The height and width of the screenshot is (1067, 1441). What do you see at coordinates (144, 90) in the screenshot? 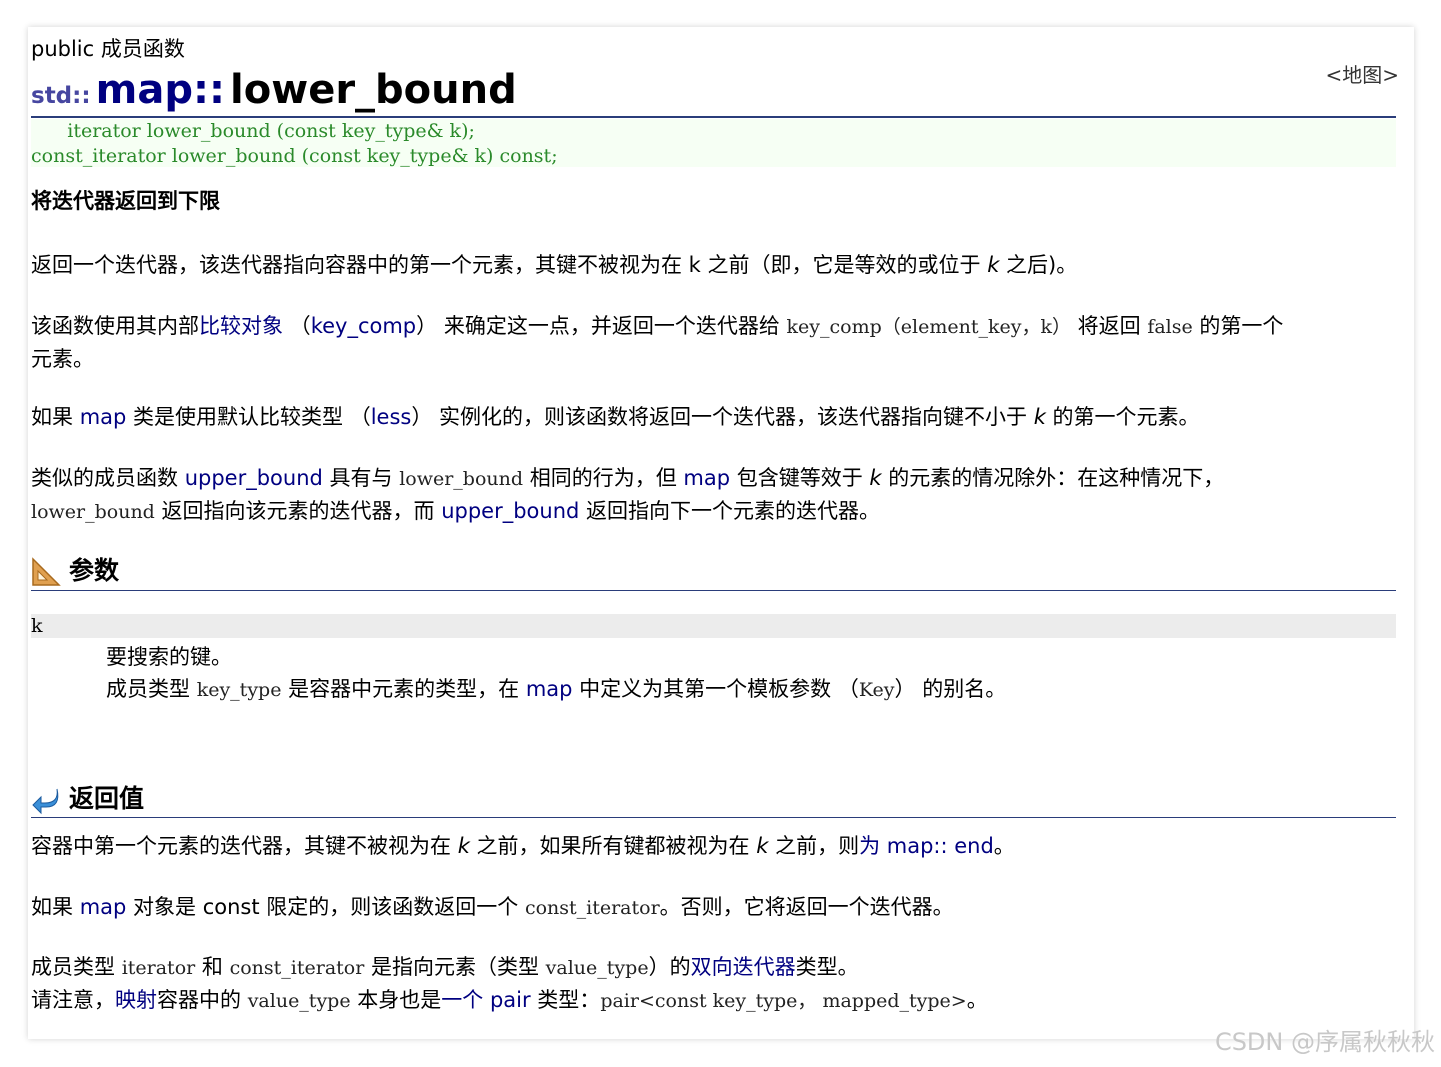
I see `title-class: map` at bounding box center [144, 90].